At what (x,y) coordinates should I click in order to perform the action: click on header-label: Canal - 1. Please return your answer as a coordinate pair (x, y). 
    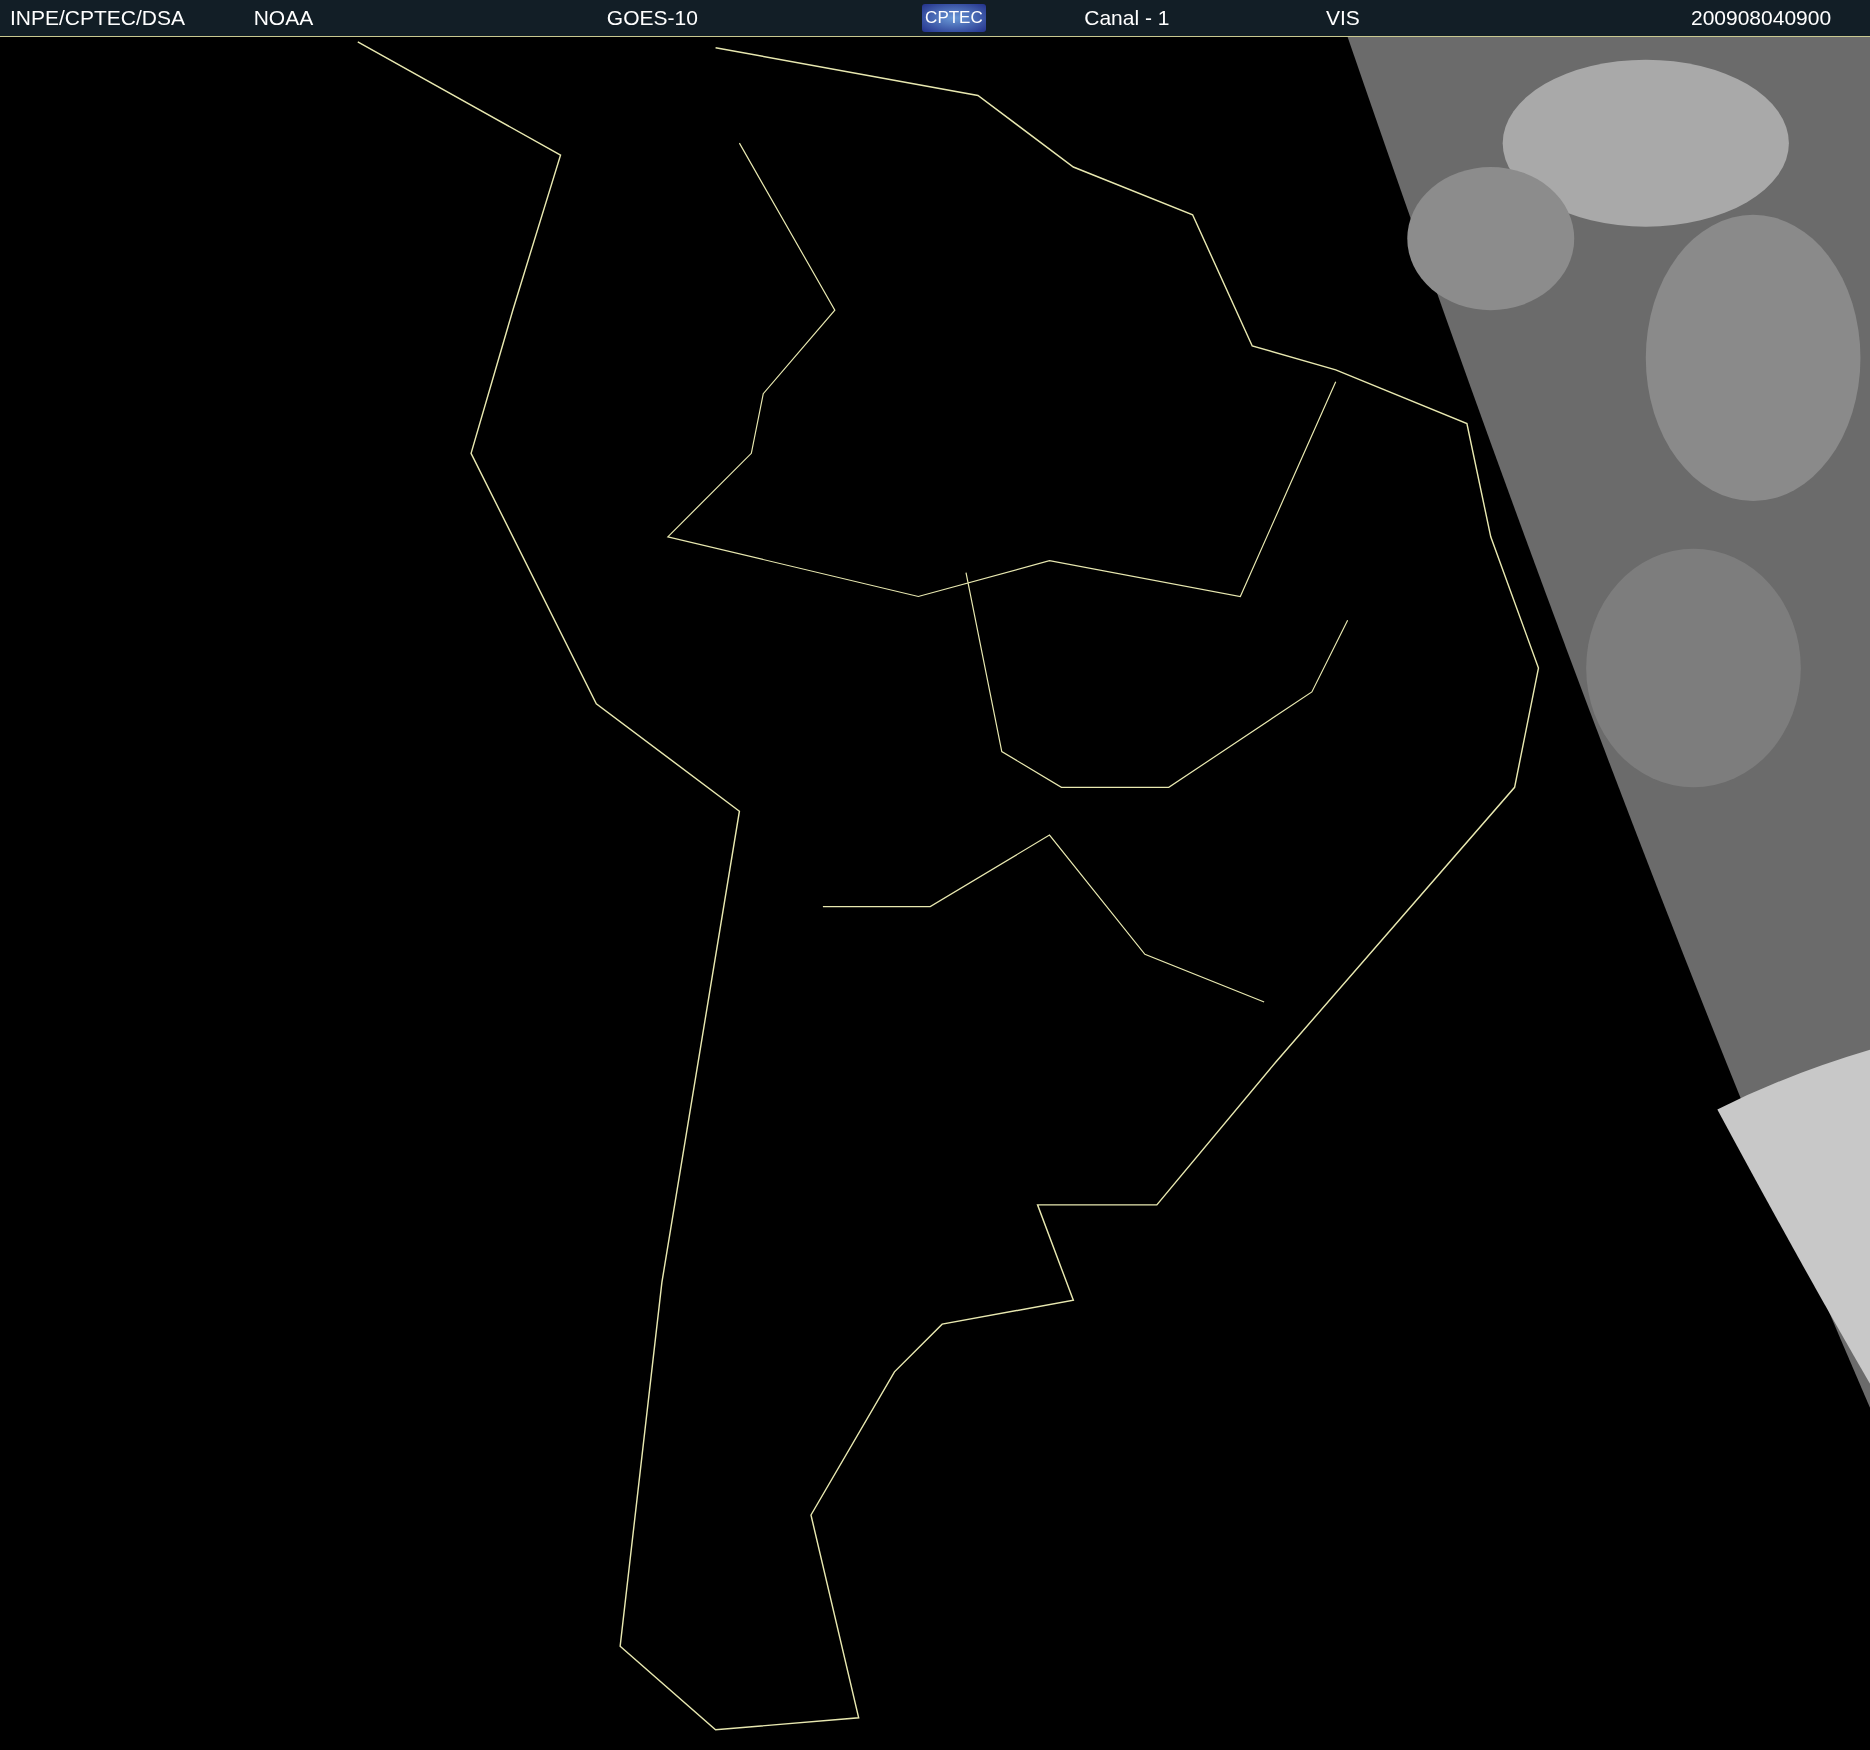
    Looking at the image, I should click on (1127, 18).